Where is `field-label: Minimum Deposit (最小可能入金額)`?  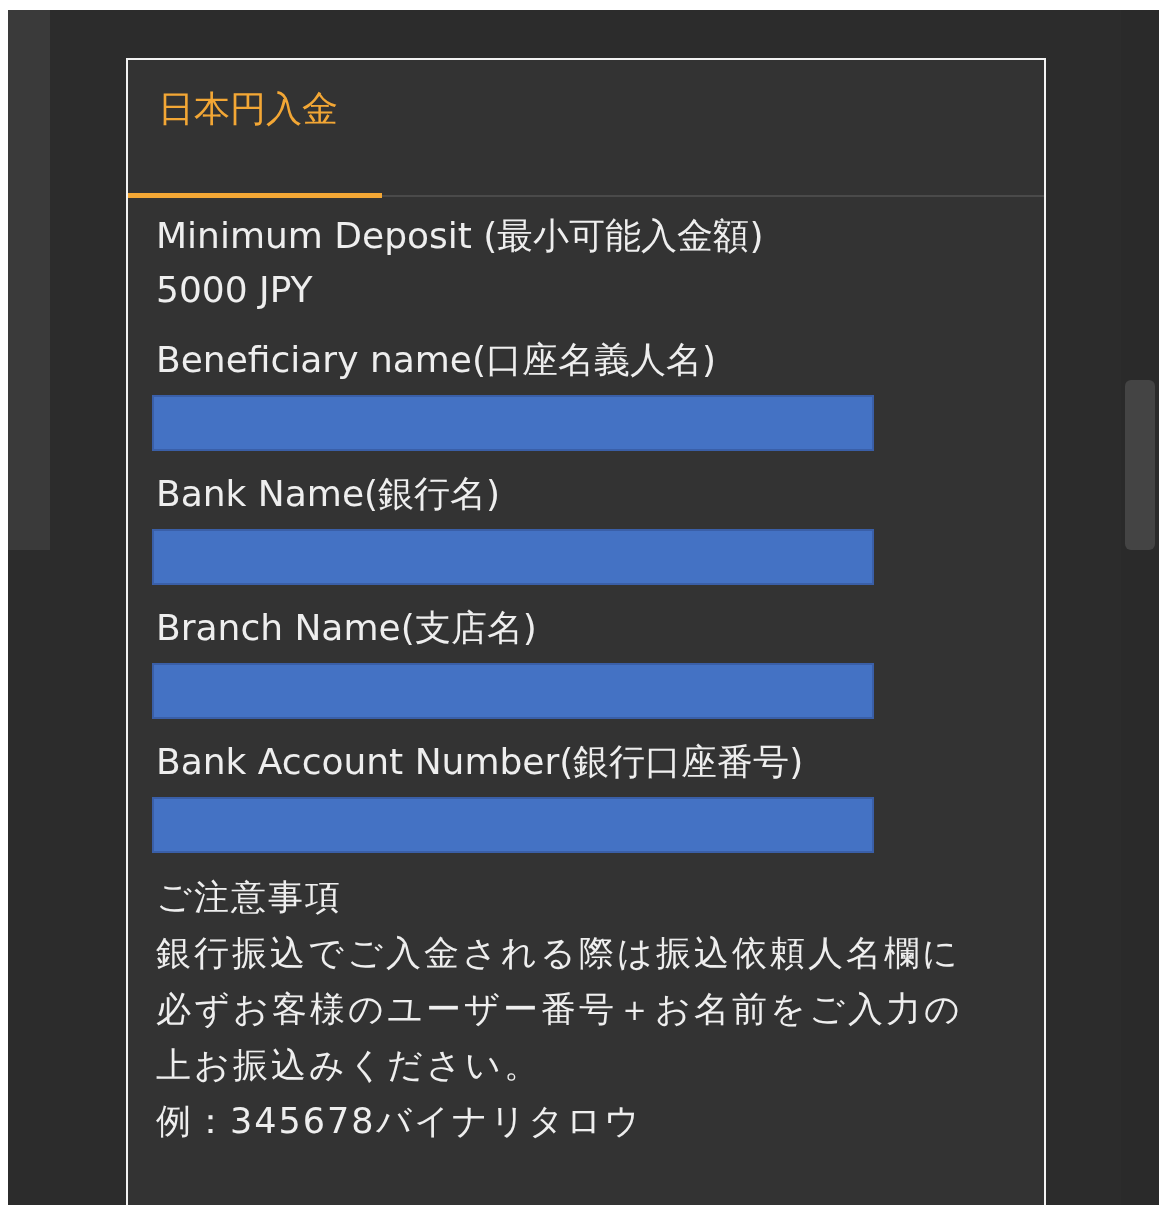
field-label: Minimum Deposit (最小可能入金額) is located at coordinates (460, 236).